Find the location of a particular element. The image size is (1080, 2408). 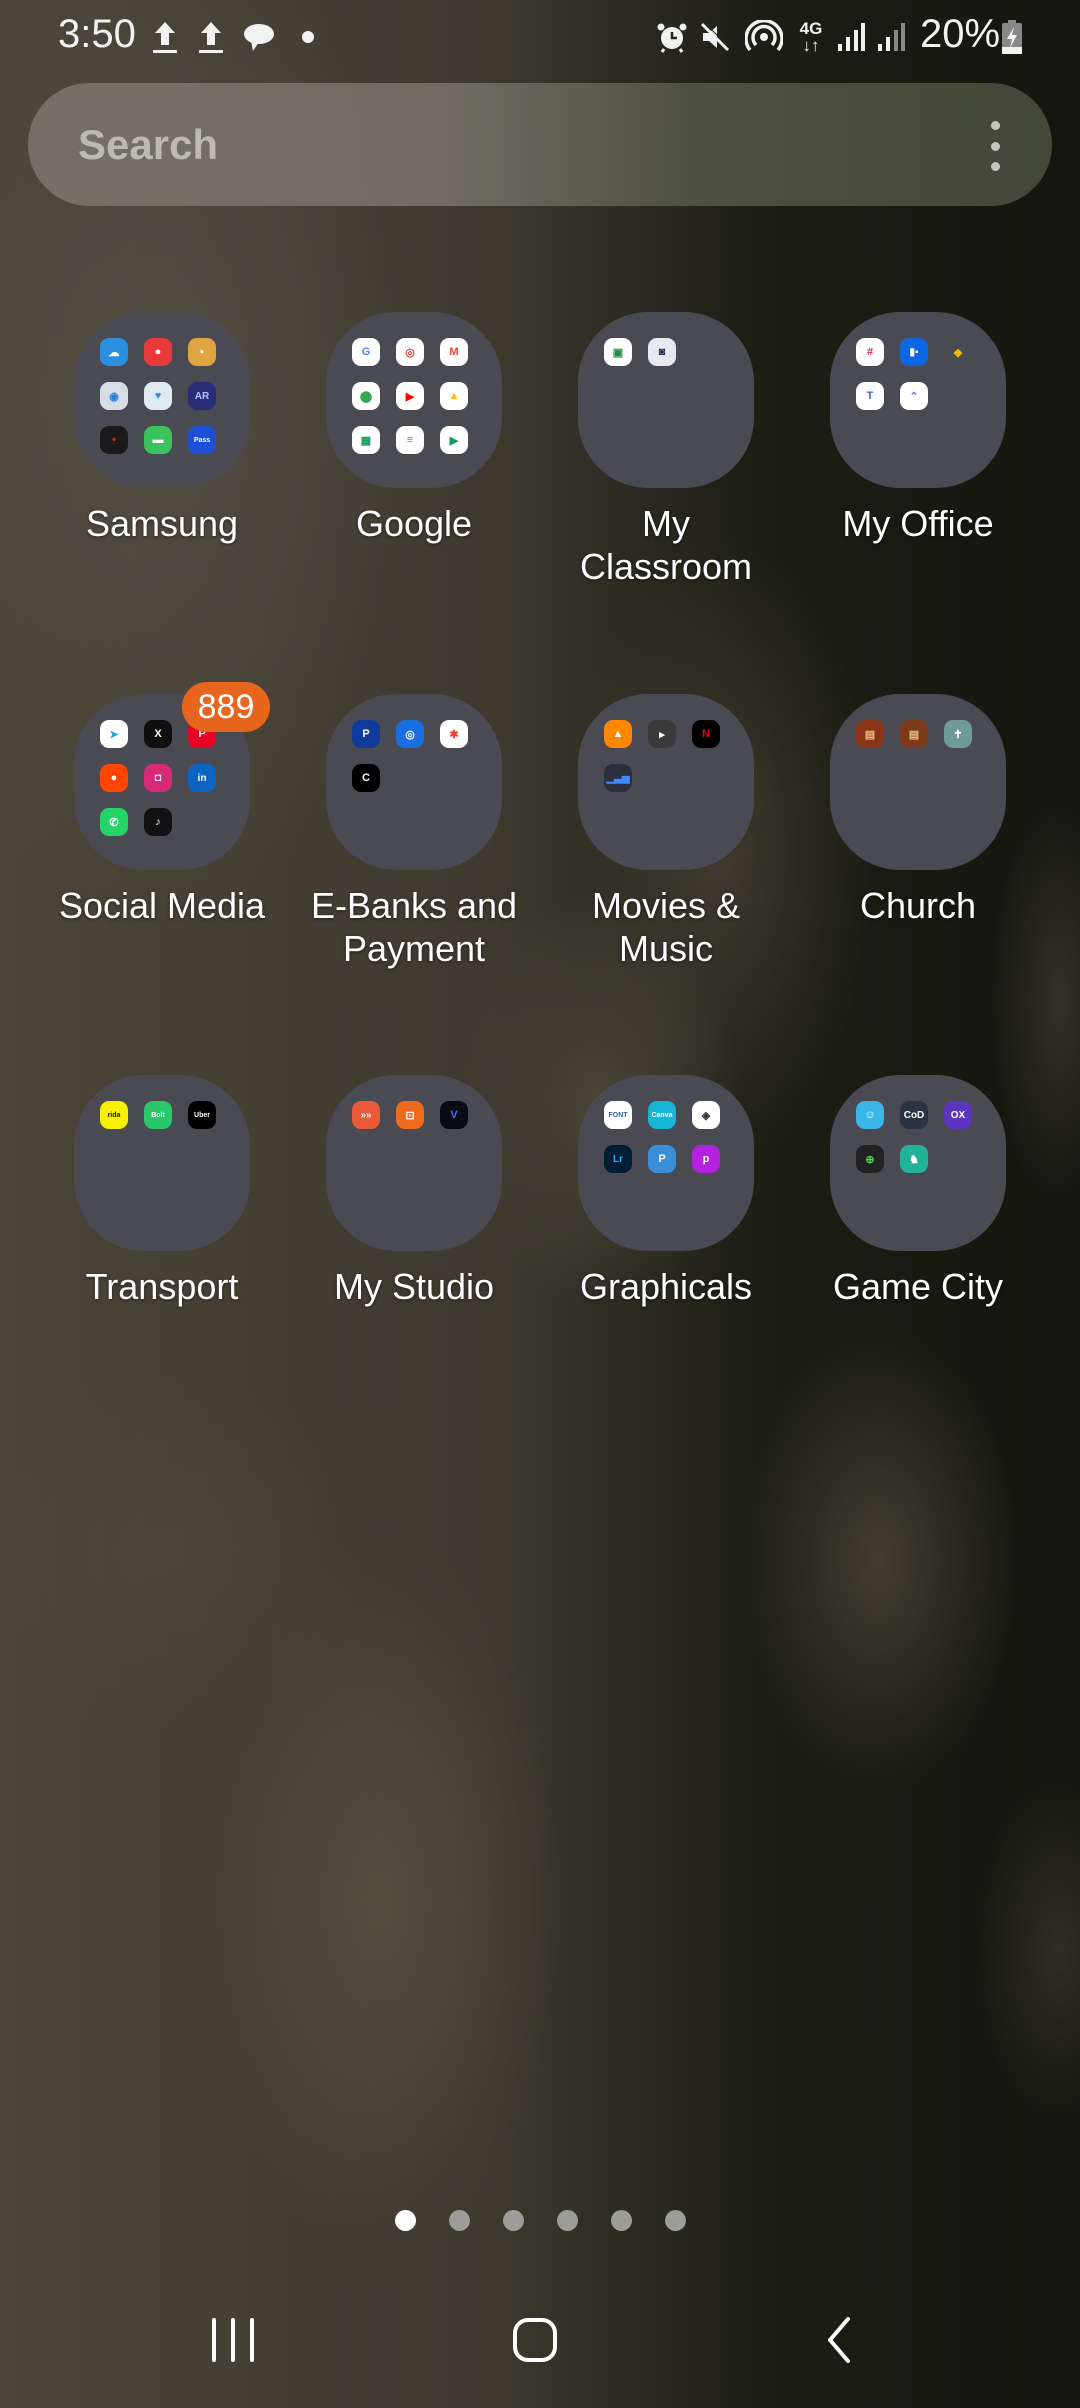

folder-transport: rida Bolt Uber Transport is located at coordinates (162, 1191).